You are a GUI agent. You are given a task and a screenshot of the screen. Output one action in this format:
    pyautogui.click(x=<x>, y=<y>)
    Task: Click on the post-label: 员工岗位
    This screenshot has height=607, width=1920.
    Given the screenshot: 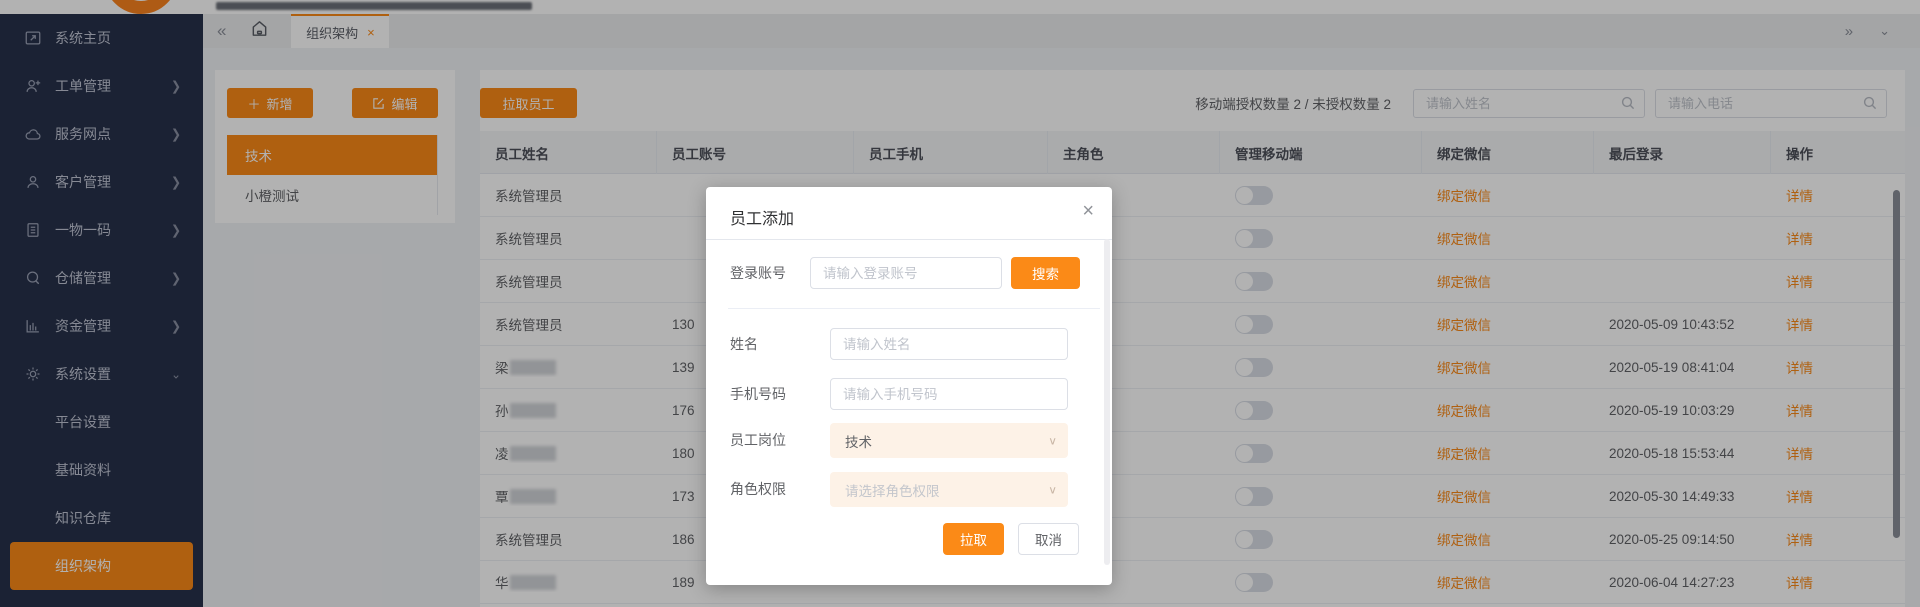 What is the action you would take?
    pyautogui.click(x=758, y=440)
    